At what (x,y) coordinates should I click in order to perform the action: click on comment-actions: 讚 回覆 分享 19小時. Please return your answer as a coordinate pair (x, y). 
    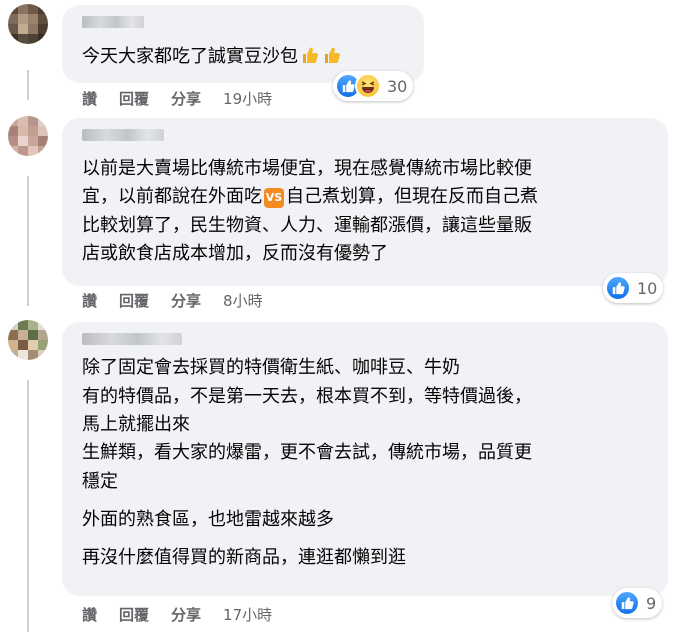
    Looking at the image, I should click on (177, 98).